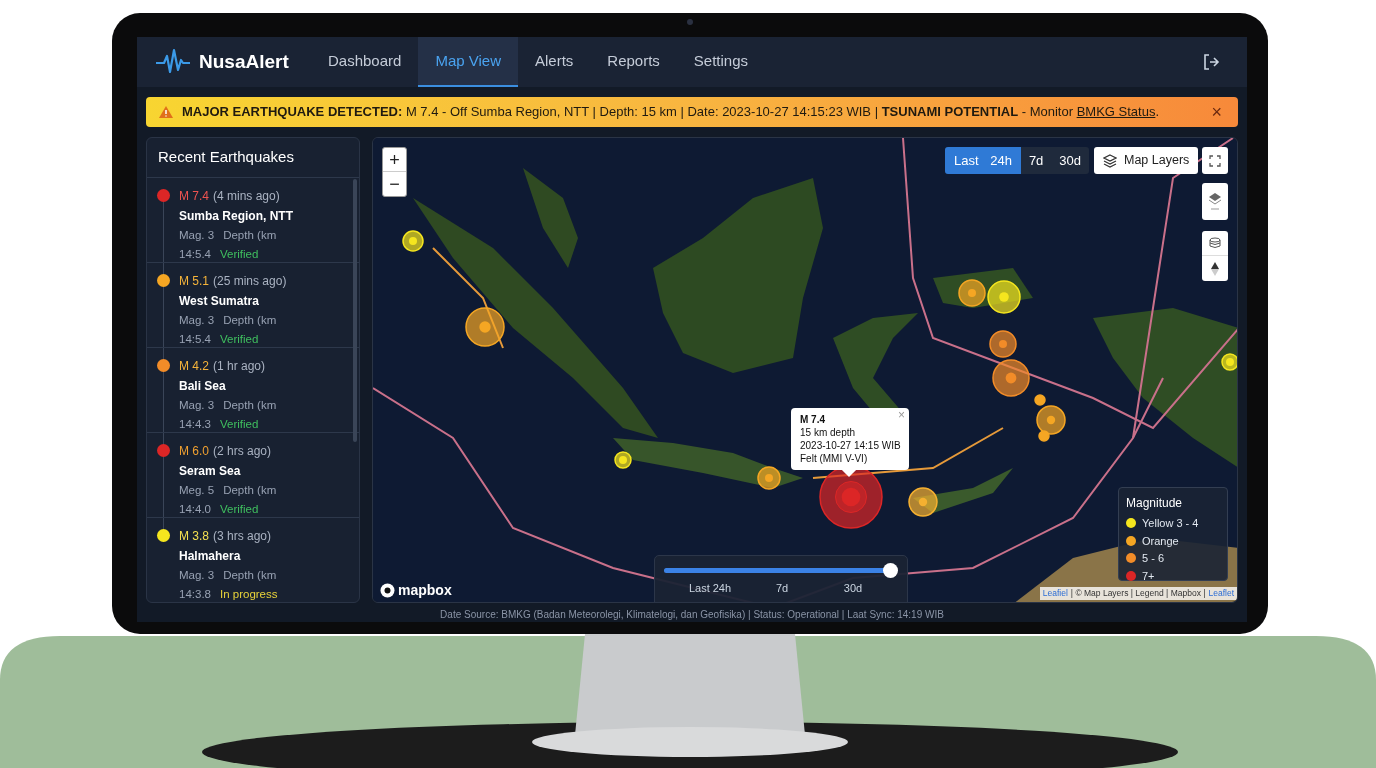 The image size is (1376, 768). I want to click on time-ago: (4 mins ago), so click(246, 196).